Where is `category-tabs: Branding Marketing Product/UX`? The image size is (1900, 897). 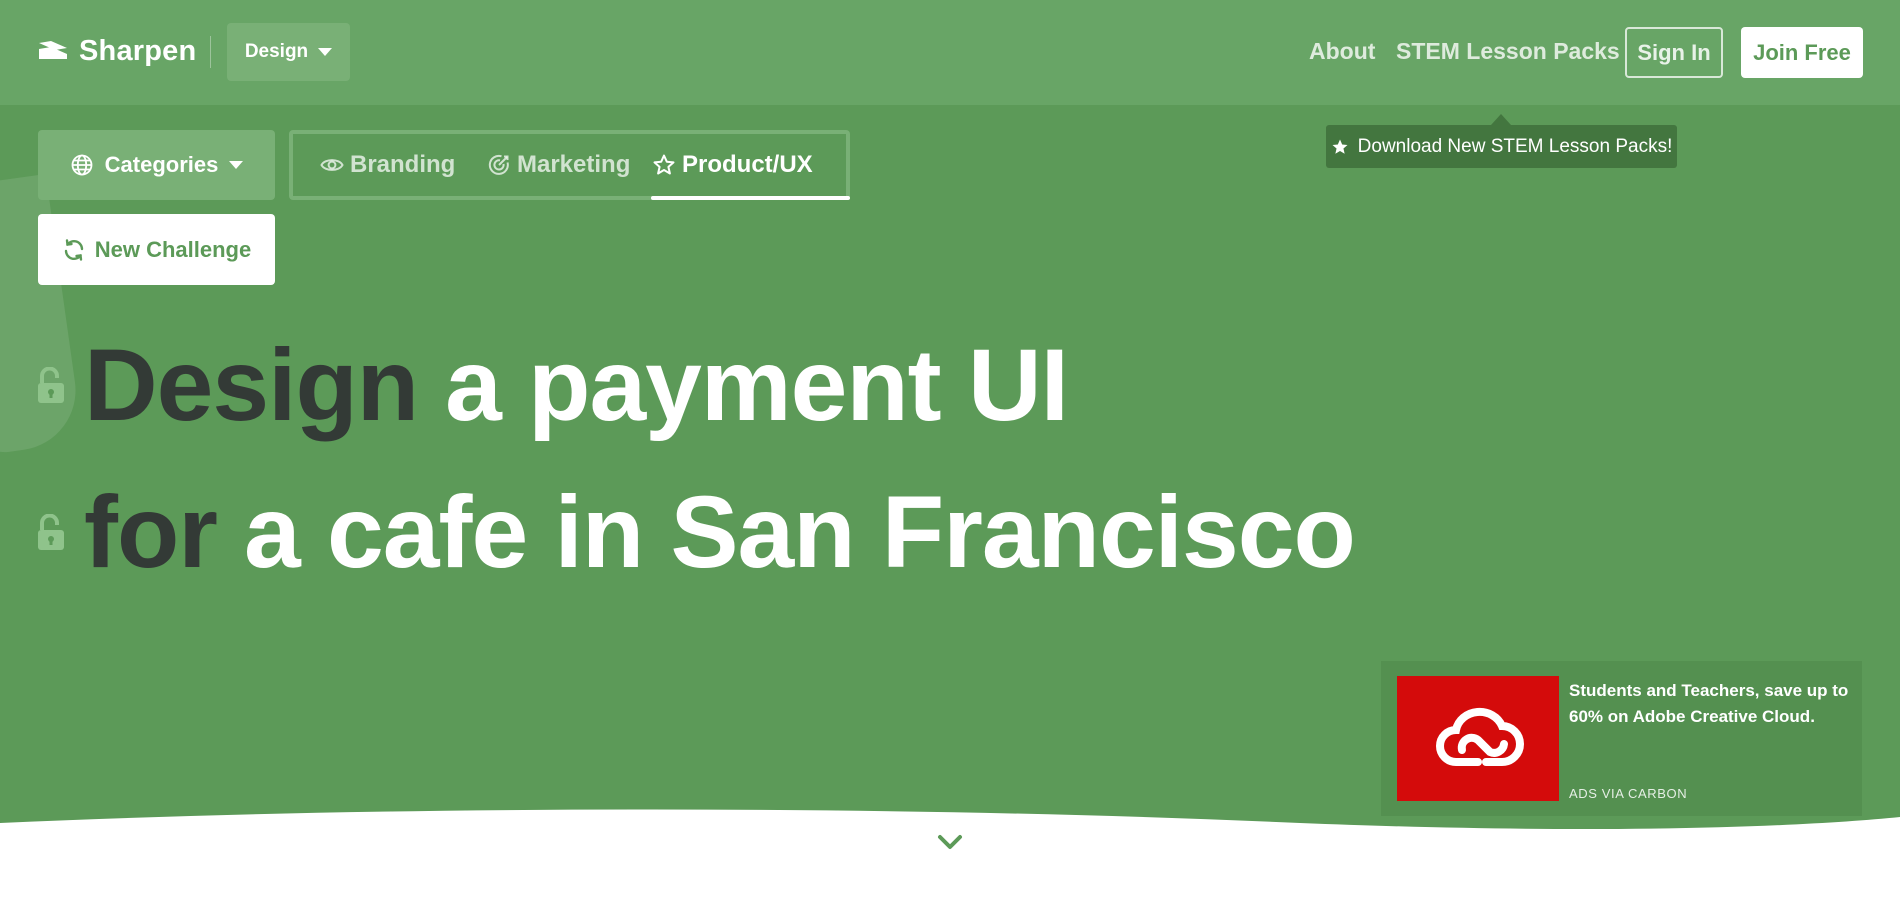
category-tabs: Branding Marketing Product/UX is located at coordinates (569, 165).